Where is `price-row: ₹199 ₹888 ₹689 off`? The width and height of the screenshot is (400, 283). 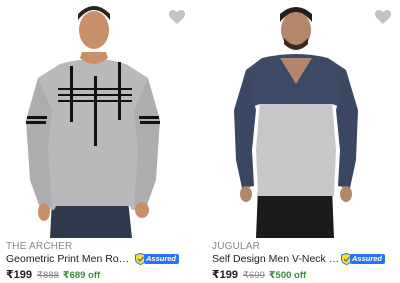 price-row: ₹199 ₹888 ₹689 off is located at coordinates (53, 274).